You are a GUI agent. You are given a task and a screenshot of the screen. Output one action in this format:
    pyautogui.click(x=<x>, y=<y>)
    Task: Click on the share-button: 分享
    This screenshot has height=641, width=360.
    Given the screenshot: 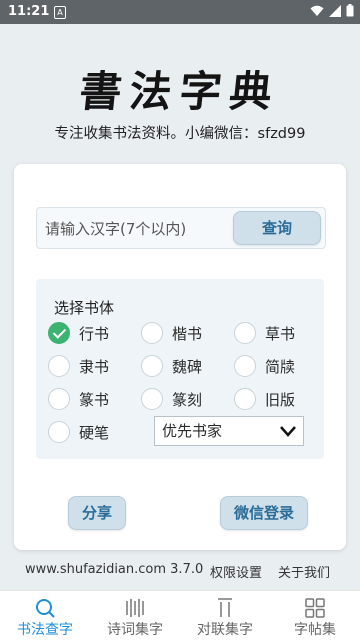 What is the action you would take?
    pyautogui.click(x=97, y=513)
    